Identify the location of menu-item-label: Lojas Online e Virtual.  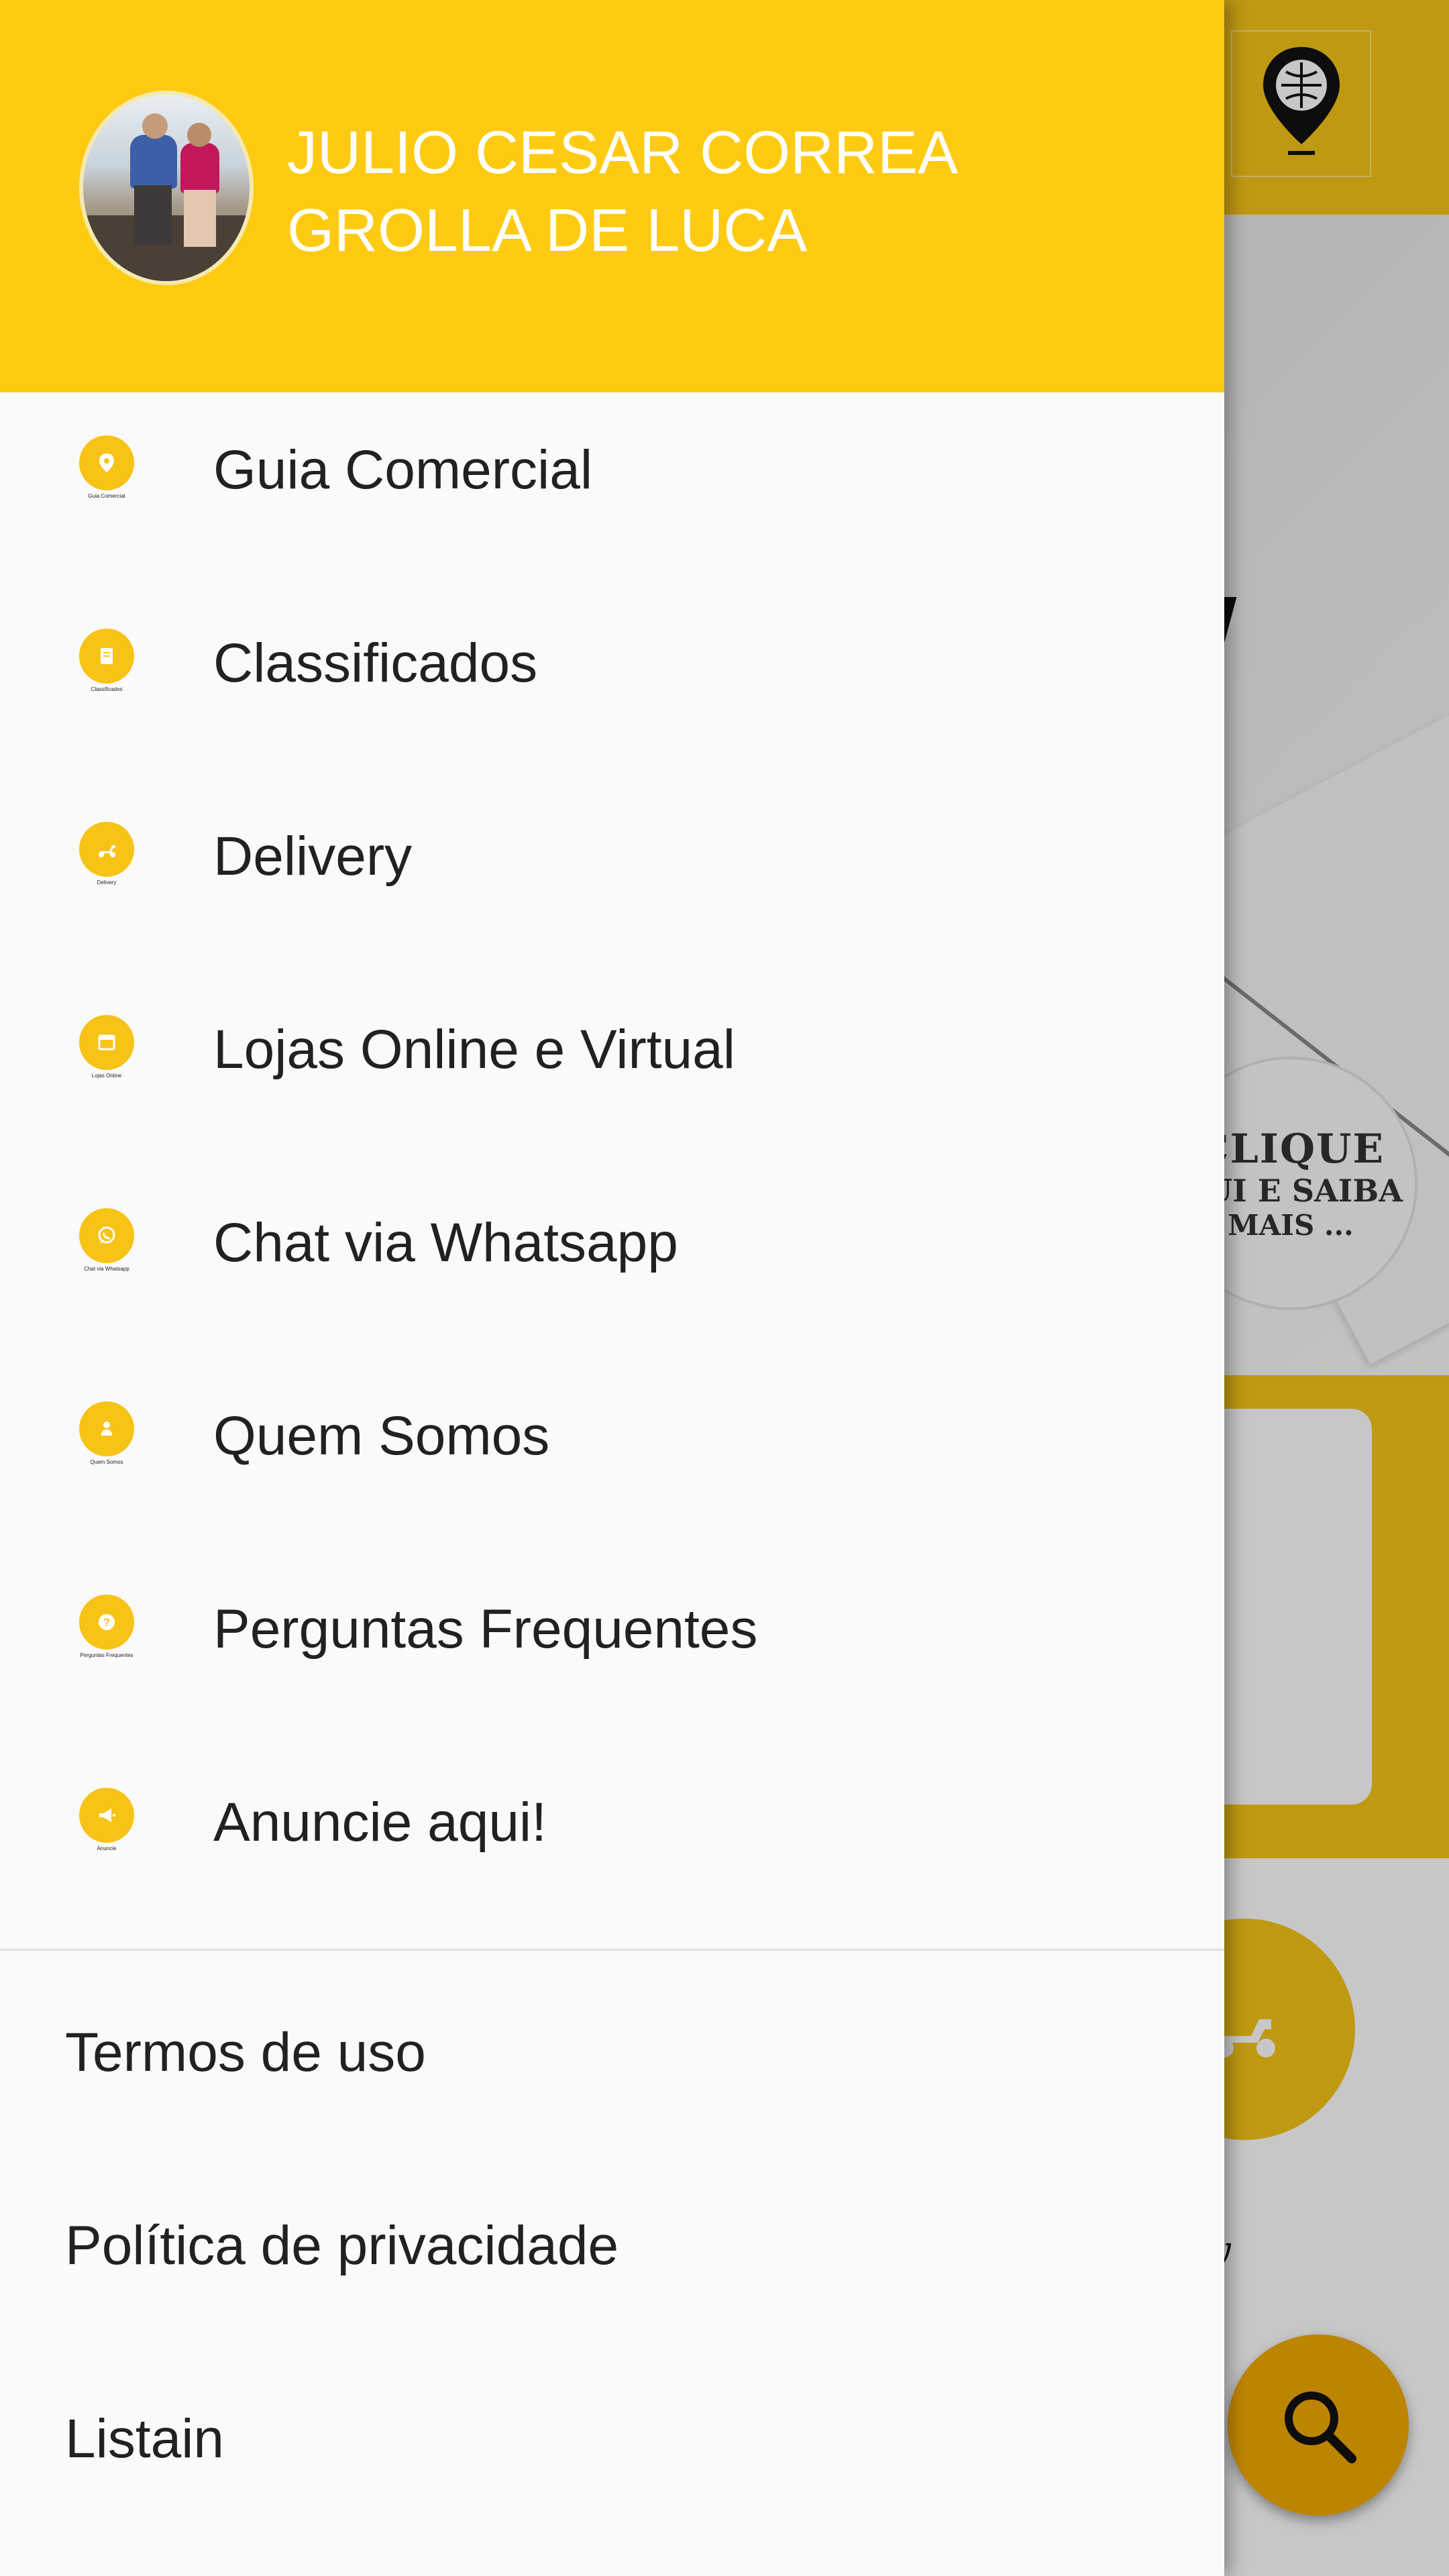
(474, 1049).